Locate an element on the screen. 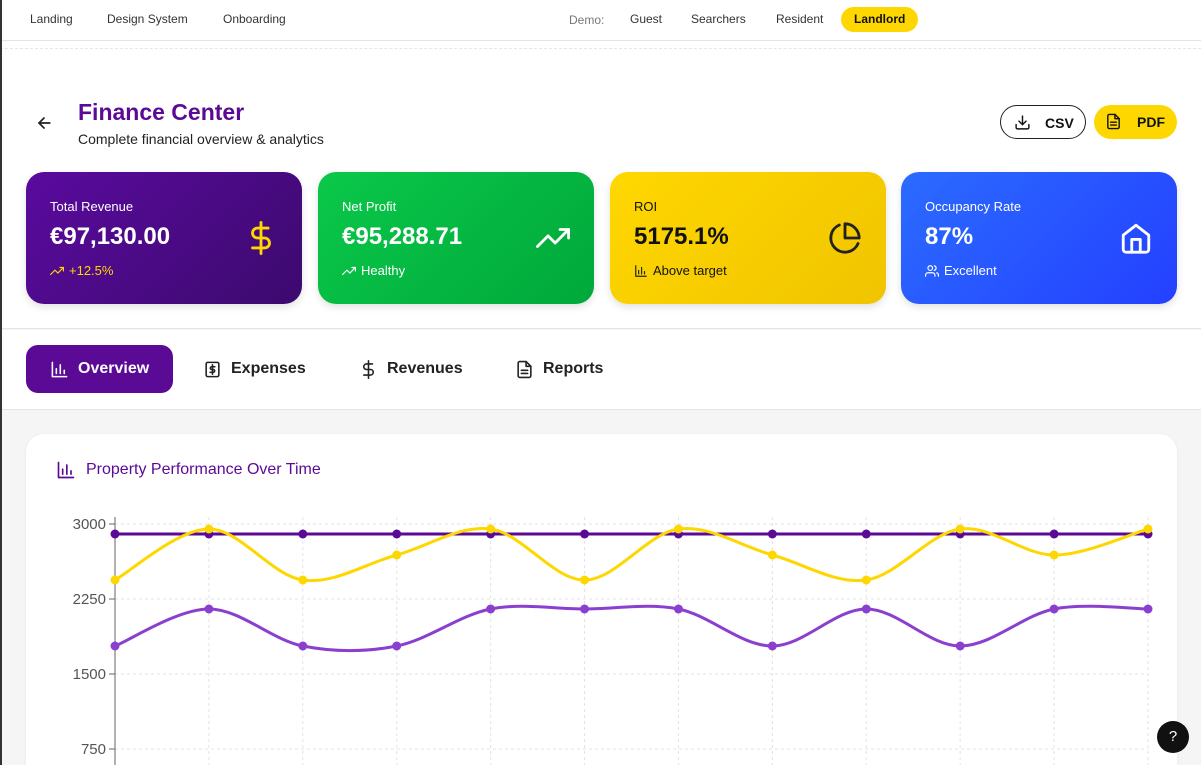 The width and height of the screenshot is (1201, 765). nav-divider is located at coordinates (600, 45).